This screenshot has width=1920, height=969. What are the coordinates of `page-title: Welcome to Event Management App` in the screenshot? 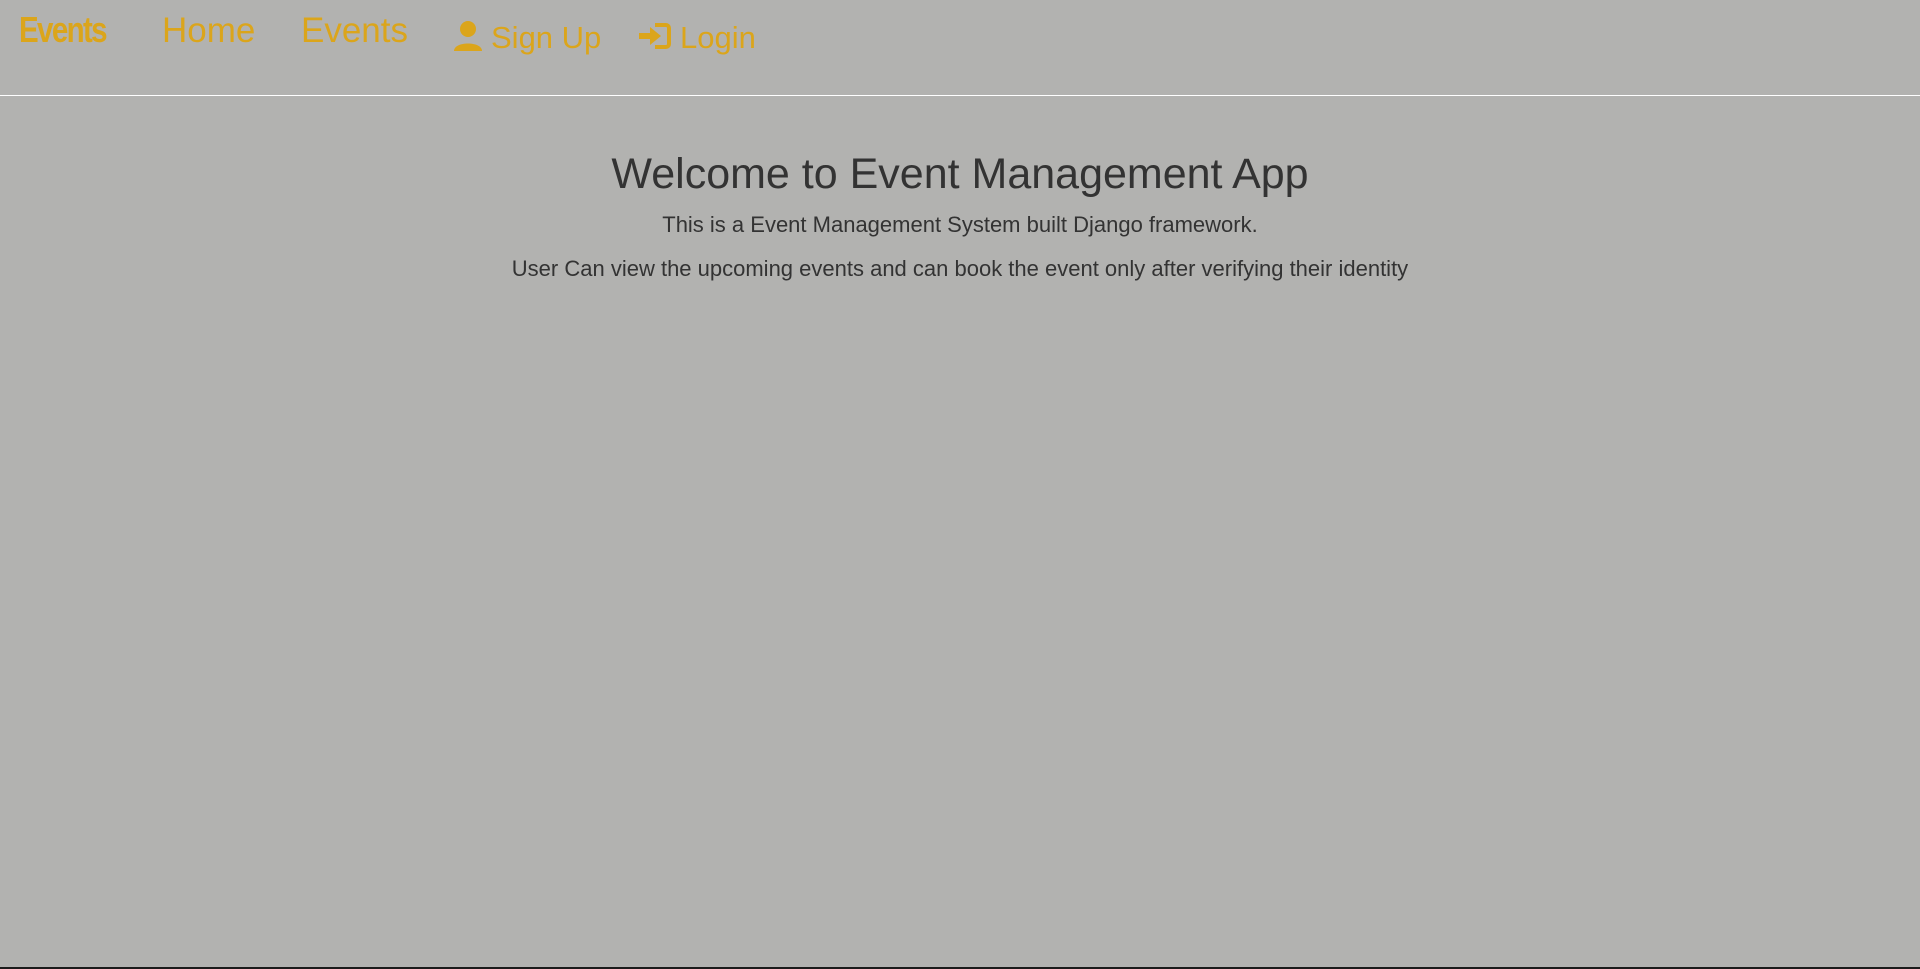 It's located at (960, 174).